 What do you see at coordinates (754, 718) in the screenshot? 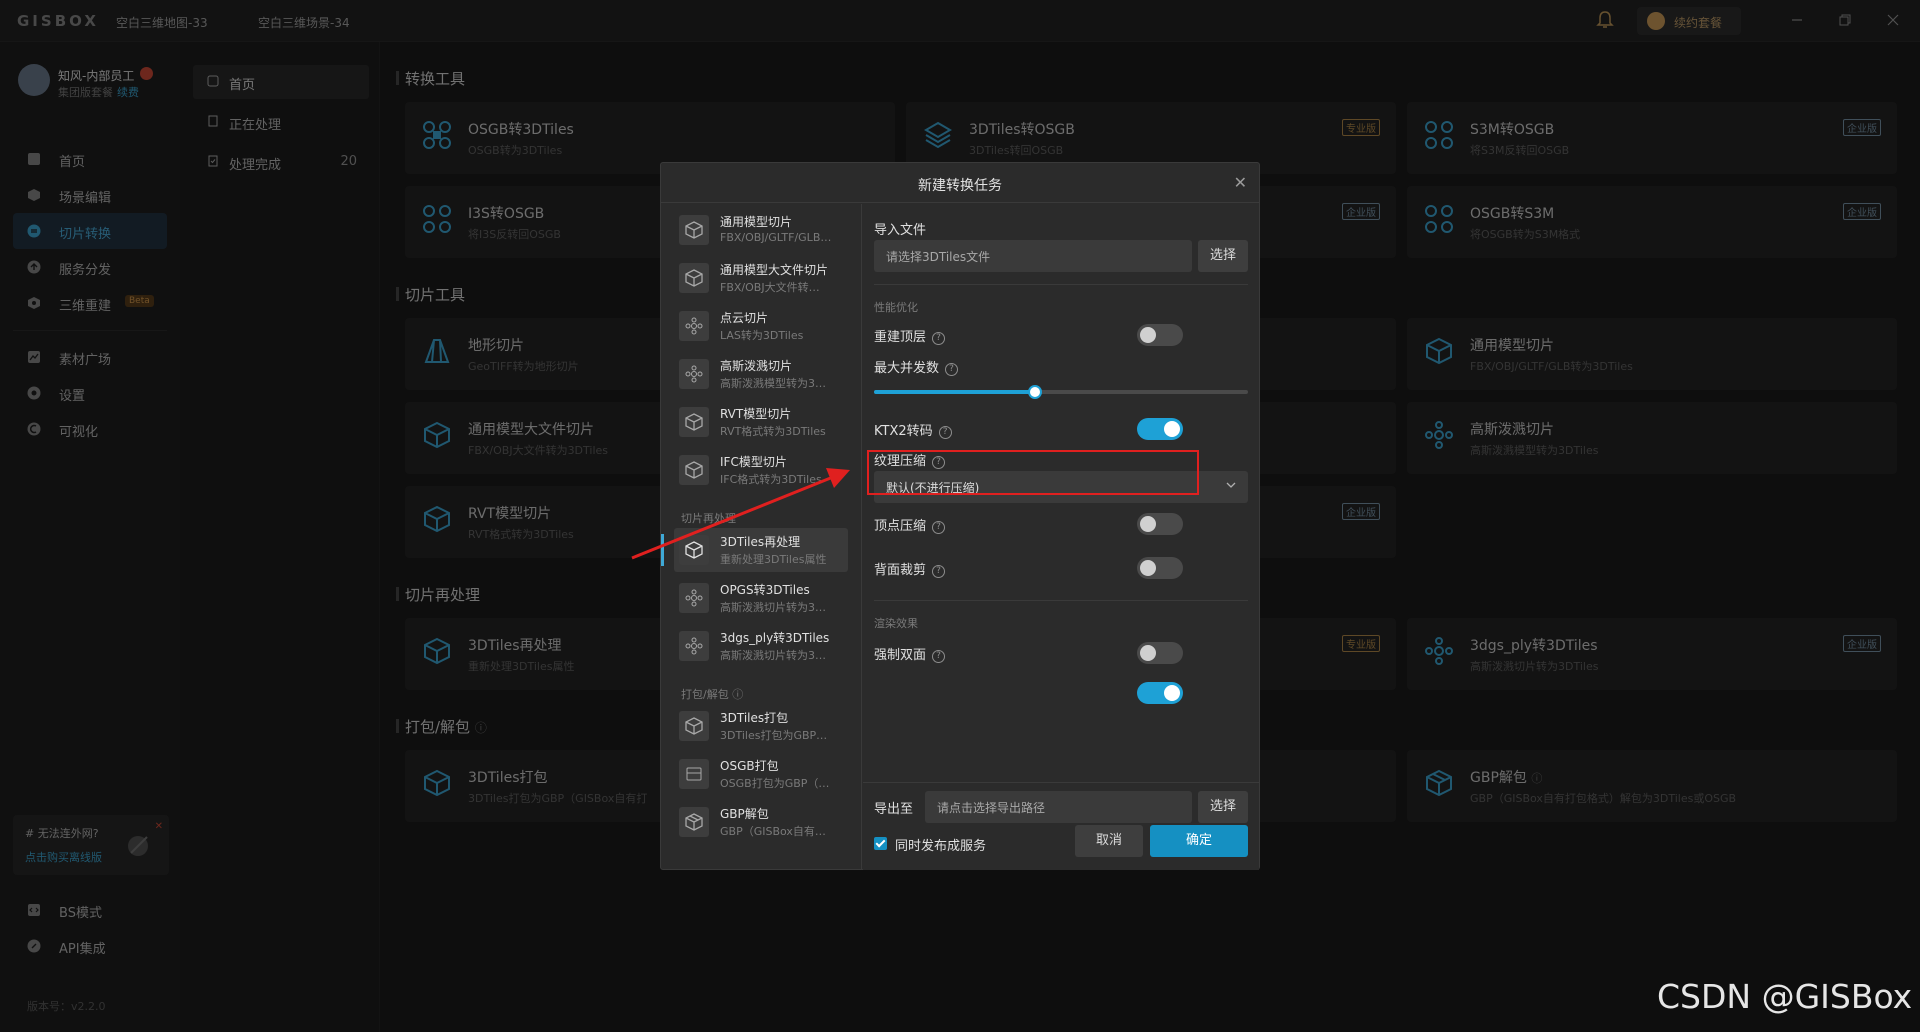
I see `task-item-title: 3DTiles打包` at bounding box center [754, 718].